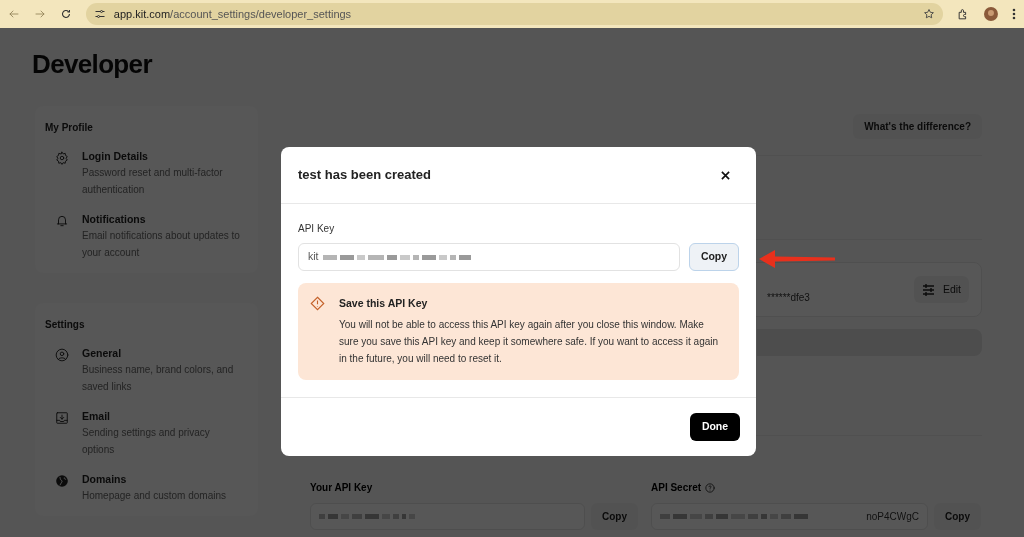 The image size is (1024, 537). What do you see at coordinates (261, 13) in the screenshot?
I see `url-path: /account_settings/developer_settings` at bounding box center [261, 13].